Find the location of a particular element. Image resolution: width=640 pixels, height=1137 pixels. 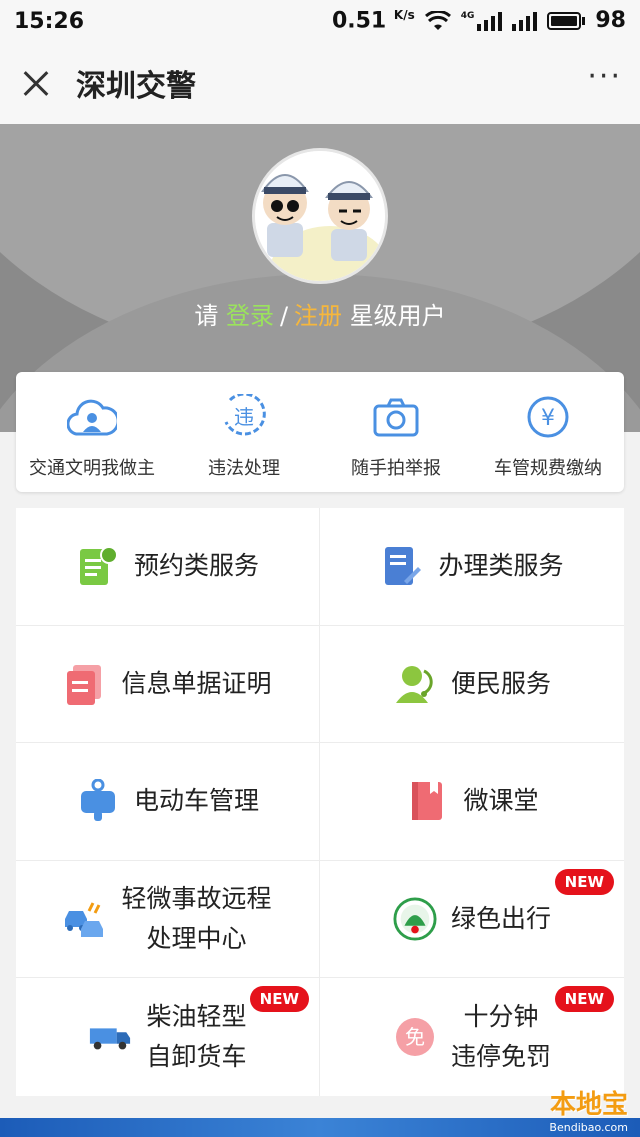

quick-action-report-photo: 随手拍举报 is located at coordinates (396, 432).